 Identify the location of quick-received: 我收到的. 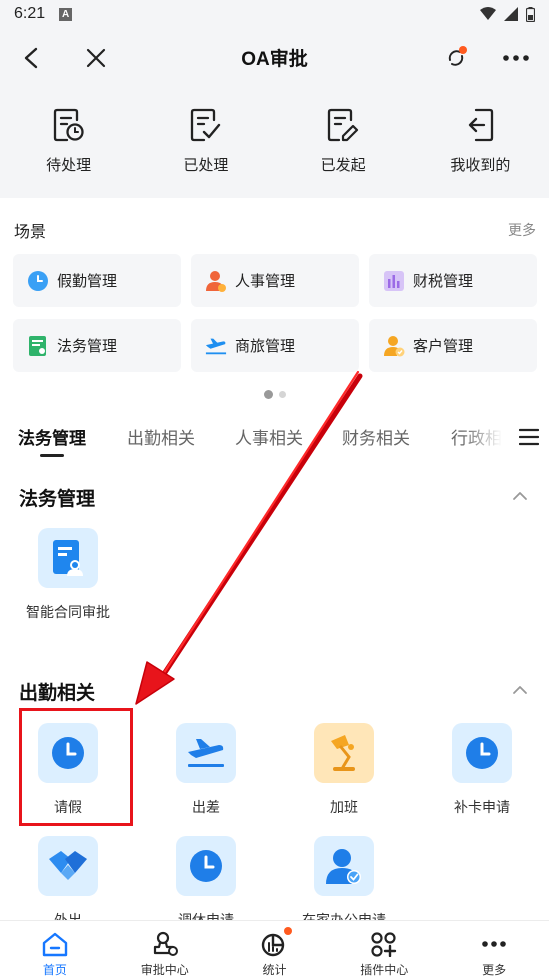
(480, 142).